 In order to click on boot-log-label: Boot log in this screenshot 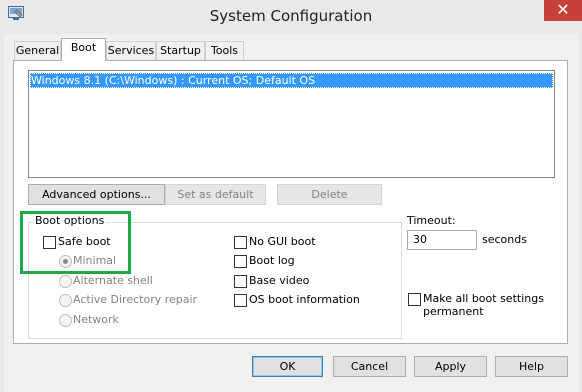, I will do `click(272, 261)`.